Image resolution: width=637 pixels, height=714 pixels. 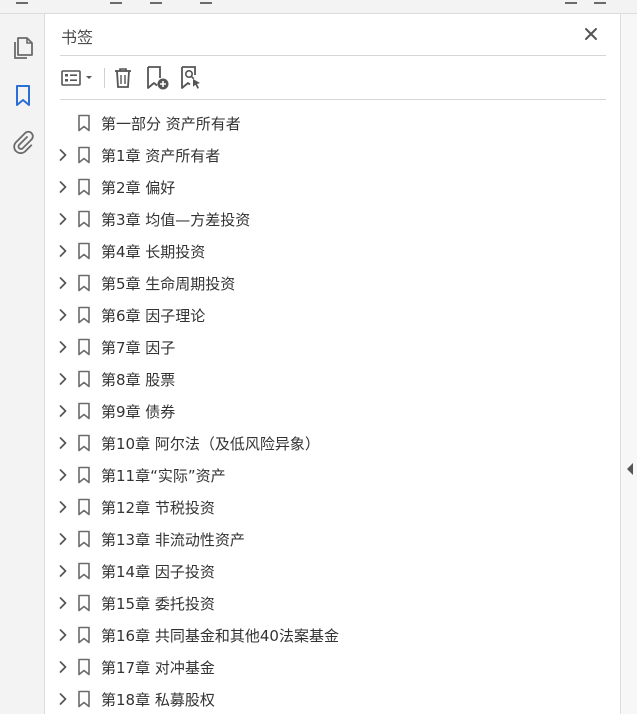 I want to click on bookmark-label: 第14章 因子投资, so click(x=158, y=572).